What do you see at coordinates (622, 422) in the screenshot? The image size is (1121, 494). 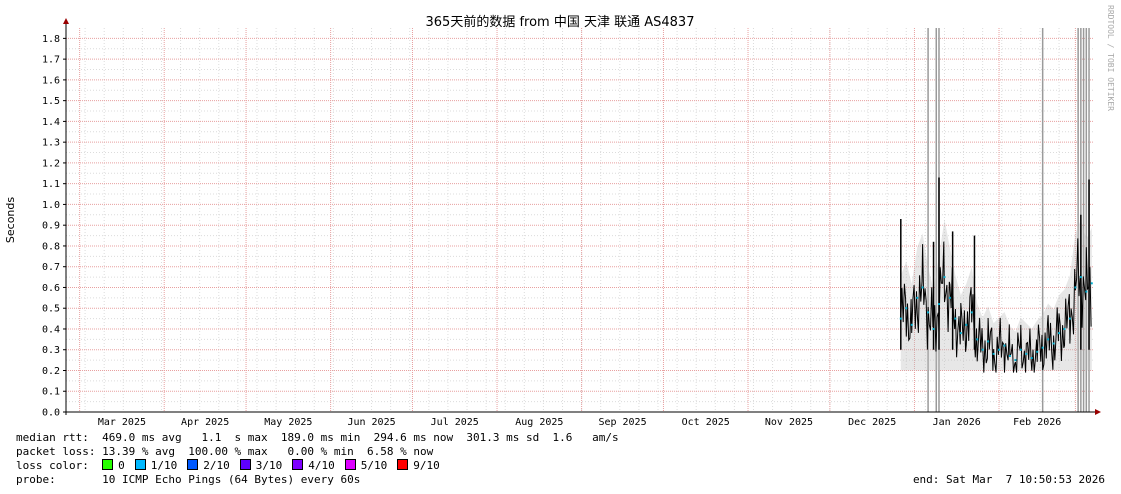 I see `x-tick-label: Sep 2025` at bounding box center [622, 422].